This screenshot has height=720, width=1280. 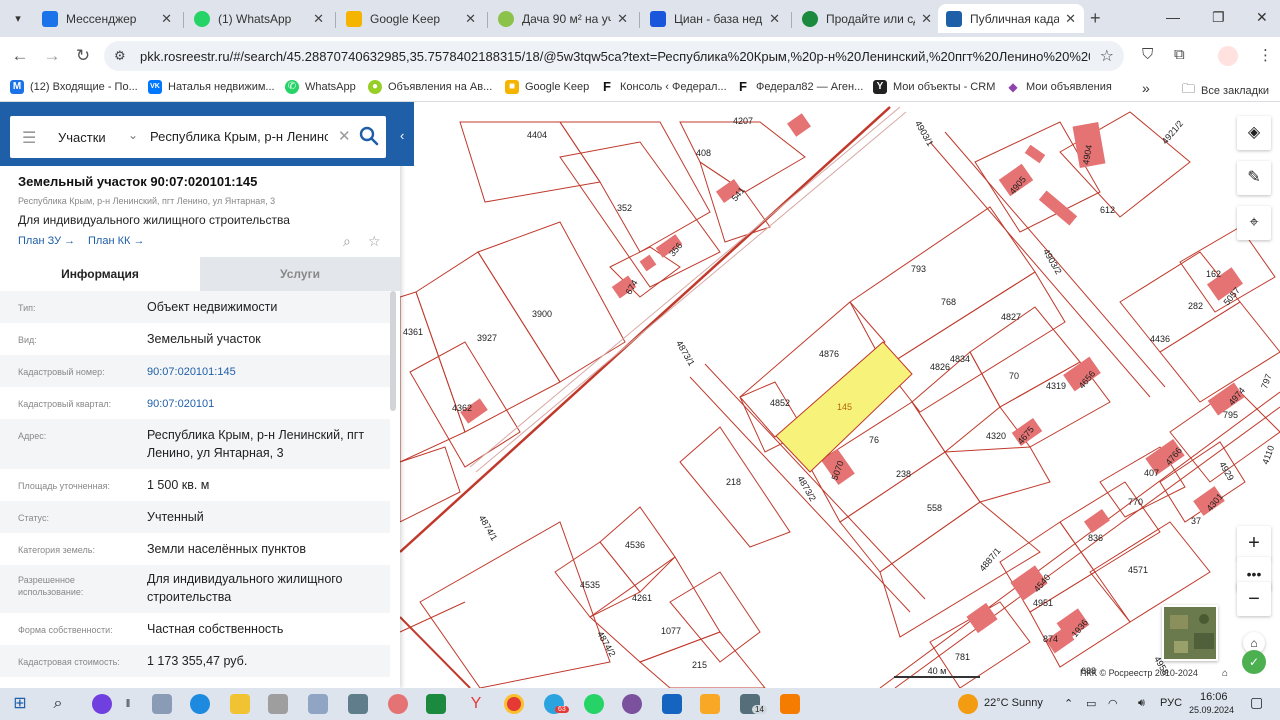 What do you see at coordinates (1262, 17) in the screenshot?
I see `window-close-icon: ✕` at bounding box center [1262, 17].